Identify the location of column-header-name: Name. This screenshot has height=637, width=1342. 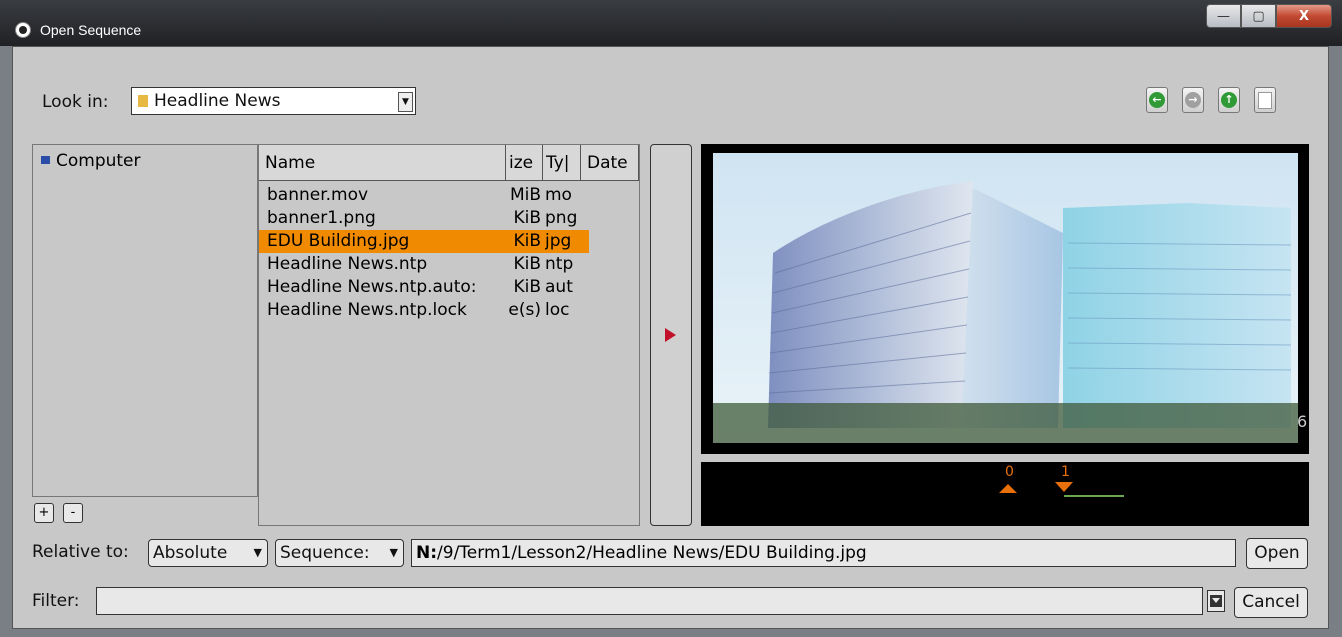
(382, 163).